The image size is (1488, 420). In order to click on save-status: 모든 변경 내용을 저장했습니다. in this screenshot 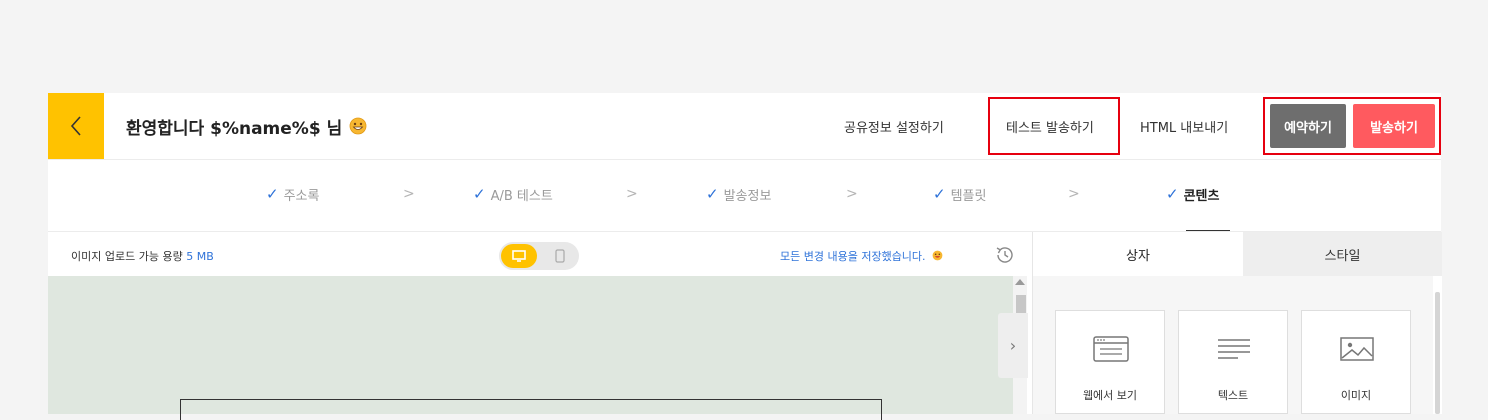, I will do `click(861, 256)`.